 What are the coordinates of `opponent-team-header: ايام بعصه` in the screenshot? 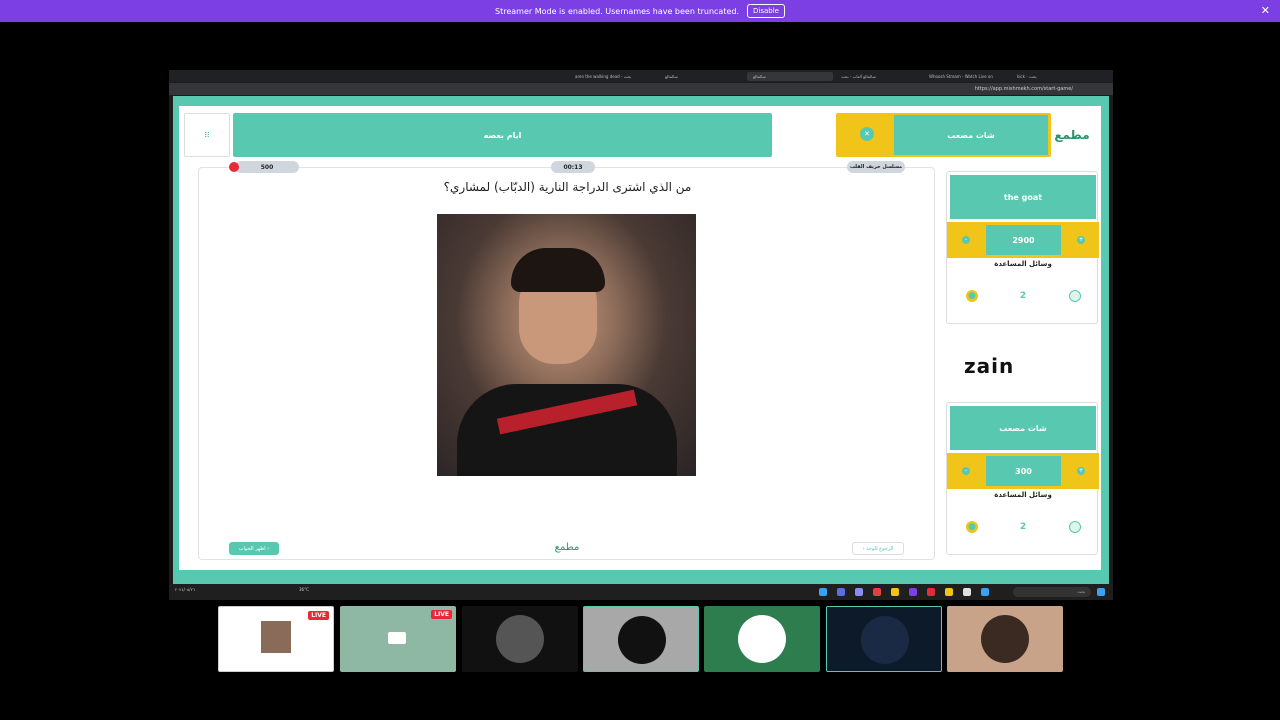 It's located at (502, 135).